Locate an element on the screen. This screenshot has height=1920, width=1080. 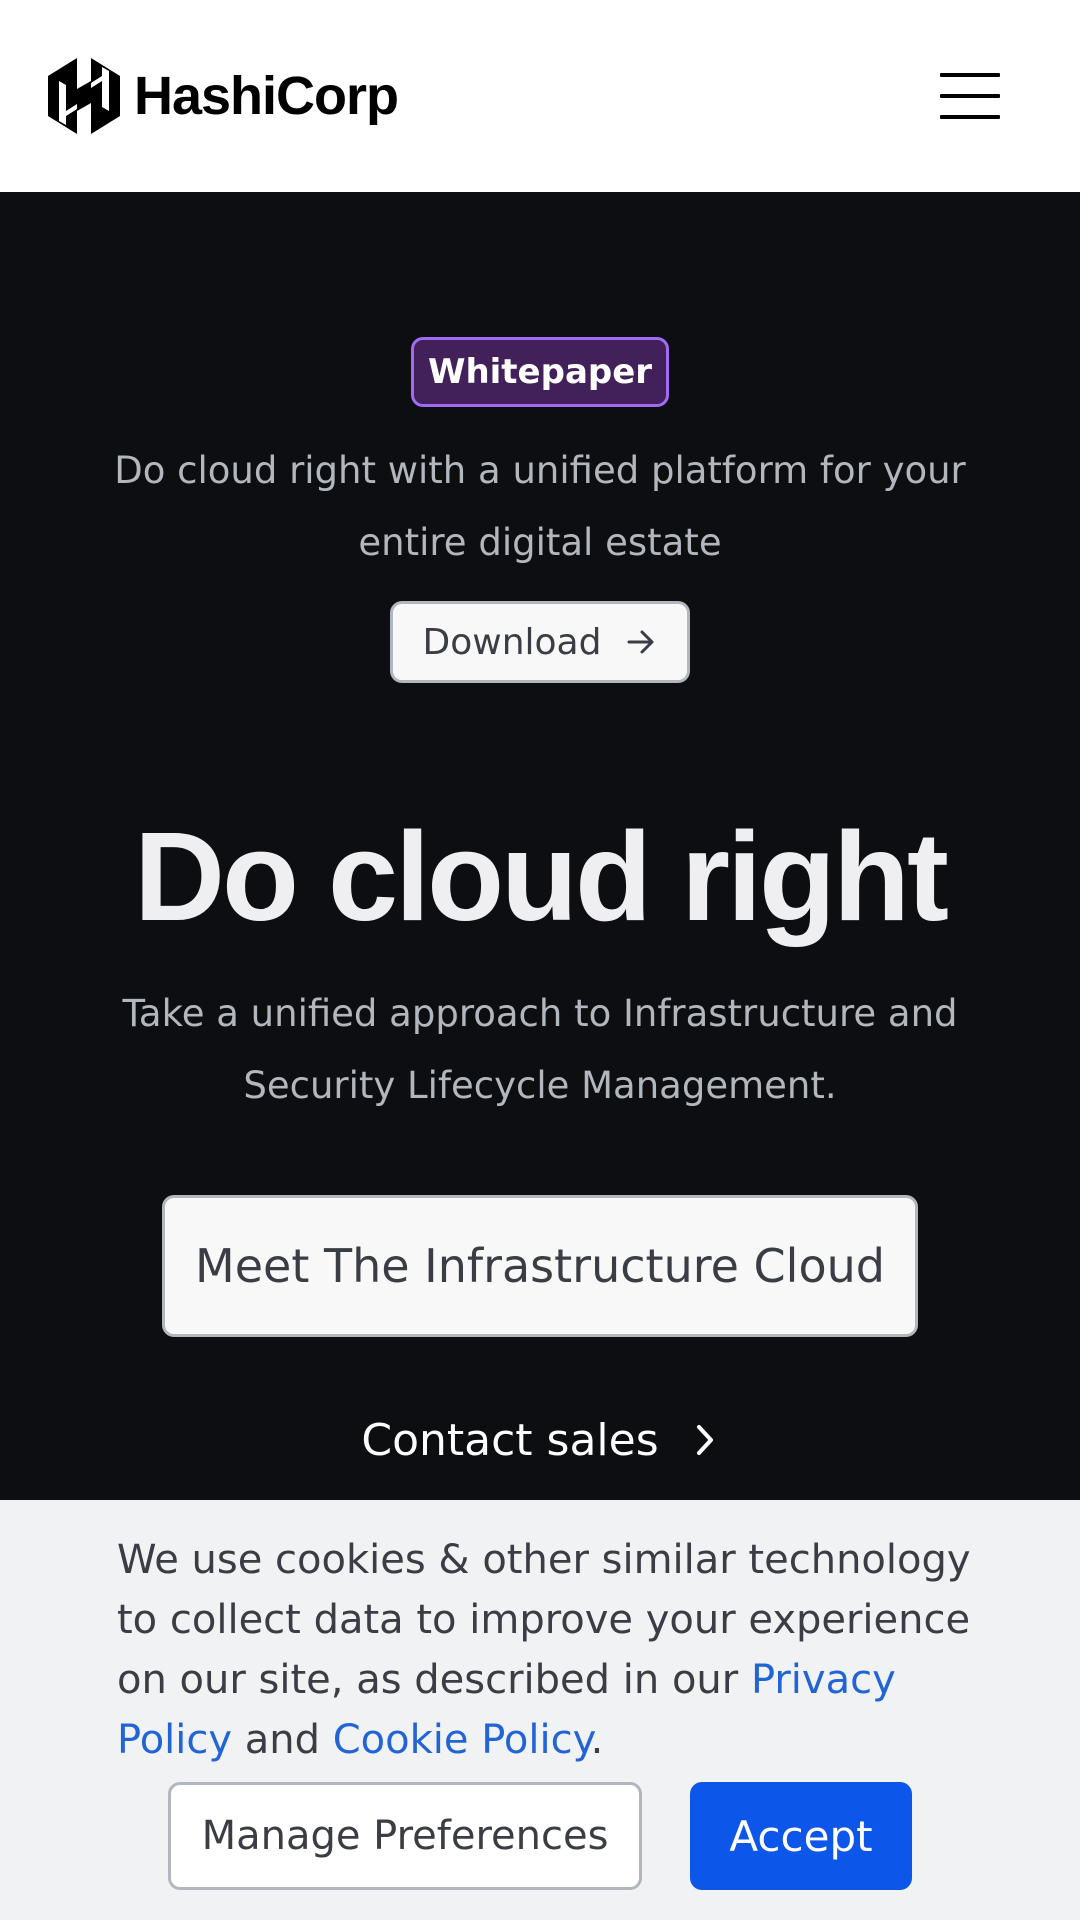
infrastructure-cloud-button: Meet The Infrastructure Cloud is located at coordinates (540, 1266).